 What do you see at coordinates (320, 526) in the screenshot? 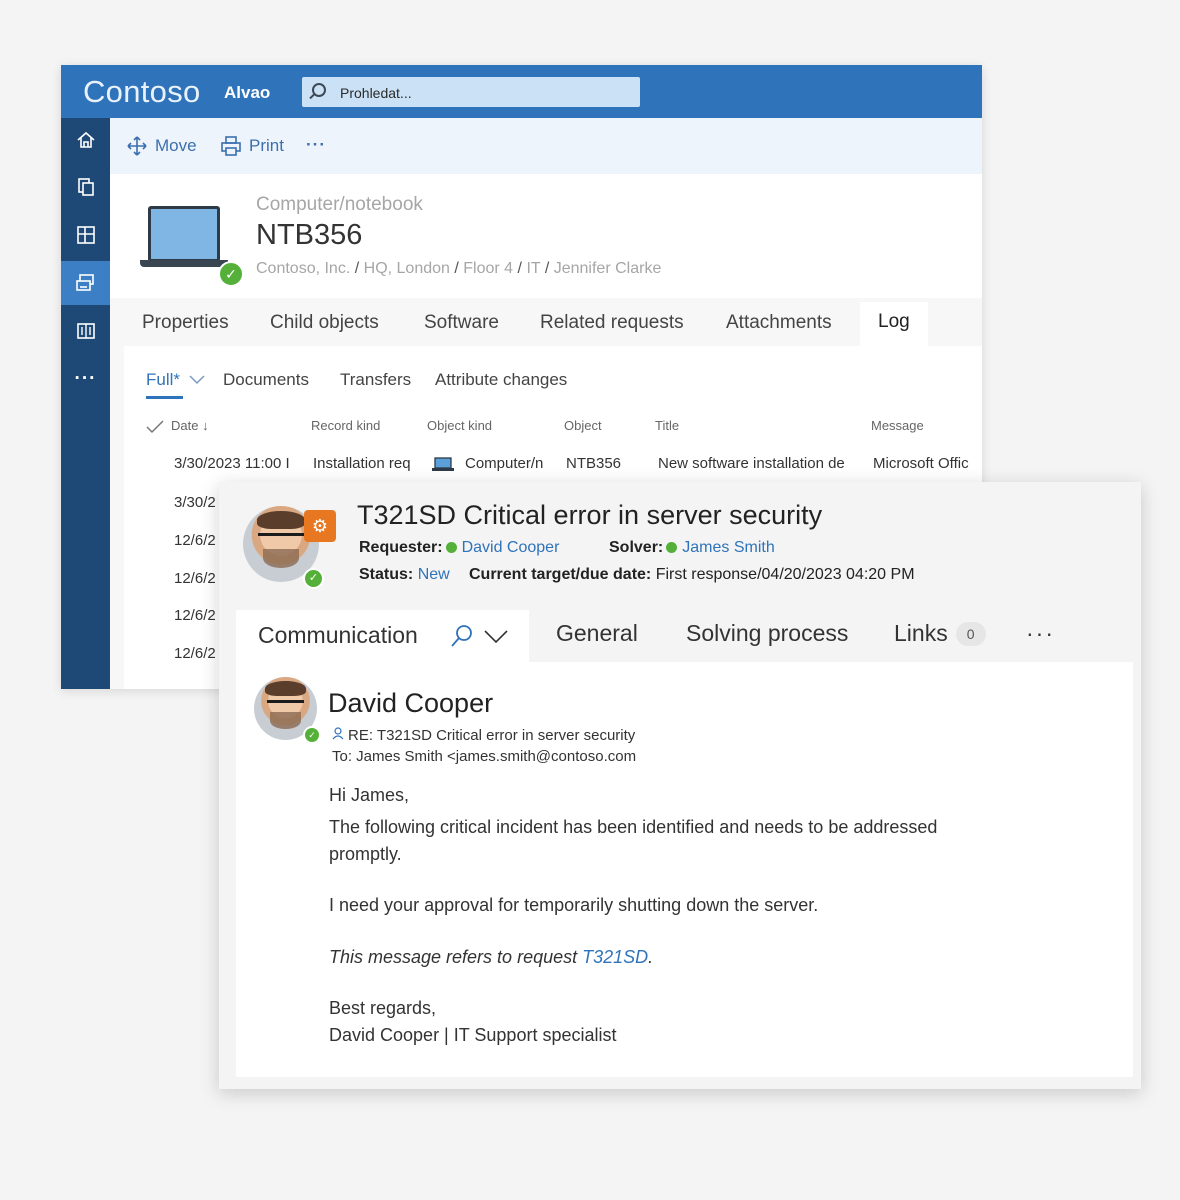
I see `request-type-icon: ⚙` at bounding box center [320, 526].